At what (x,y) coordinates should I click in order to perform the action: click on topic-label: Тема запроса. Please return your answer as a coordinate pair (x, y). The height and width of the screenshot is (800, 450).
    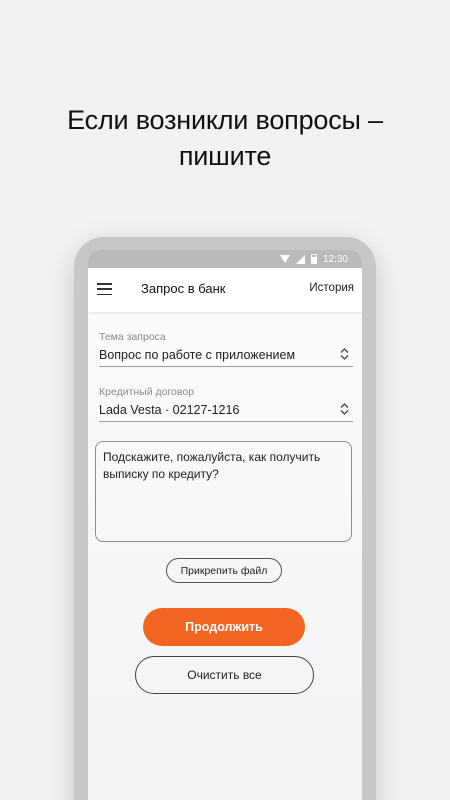
    Looking at the image, I should click on (132, 337).